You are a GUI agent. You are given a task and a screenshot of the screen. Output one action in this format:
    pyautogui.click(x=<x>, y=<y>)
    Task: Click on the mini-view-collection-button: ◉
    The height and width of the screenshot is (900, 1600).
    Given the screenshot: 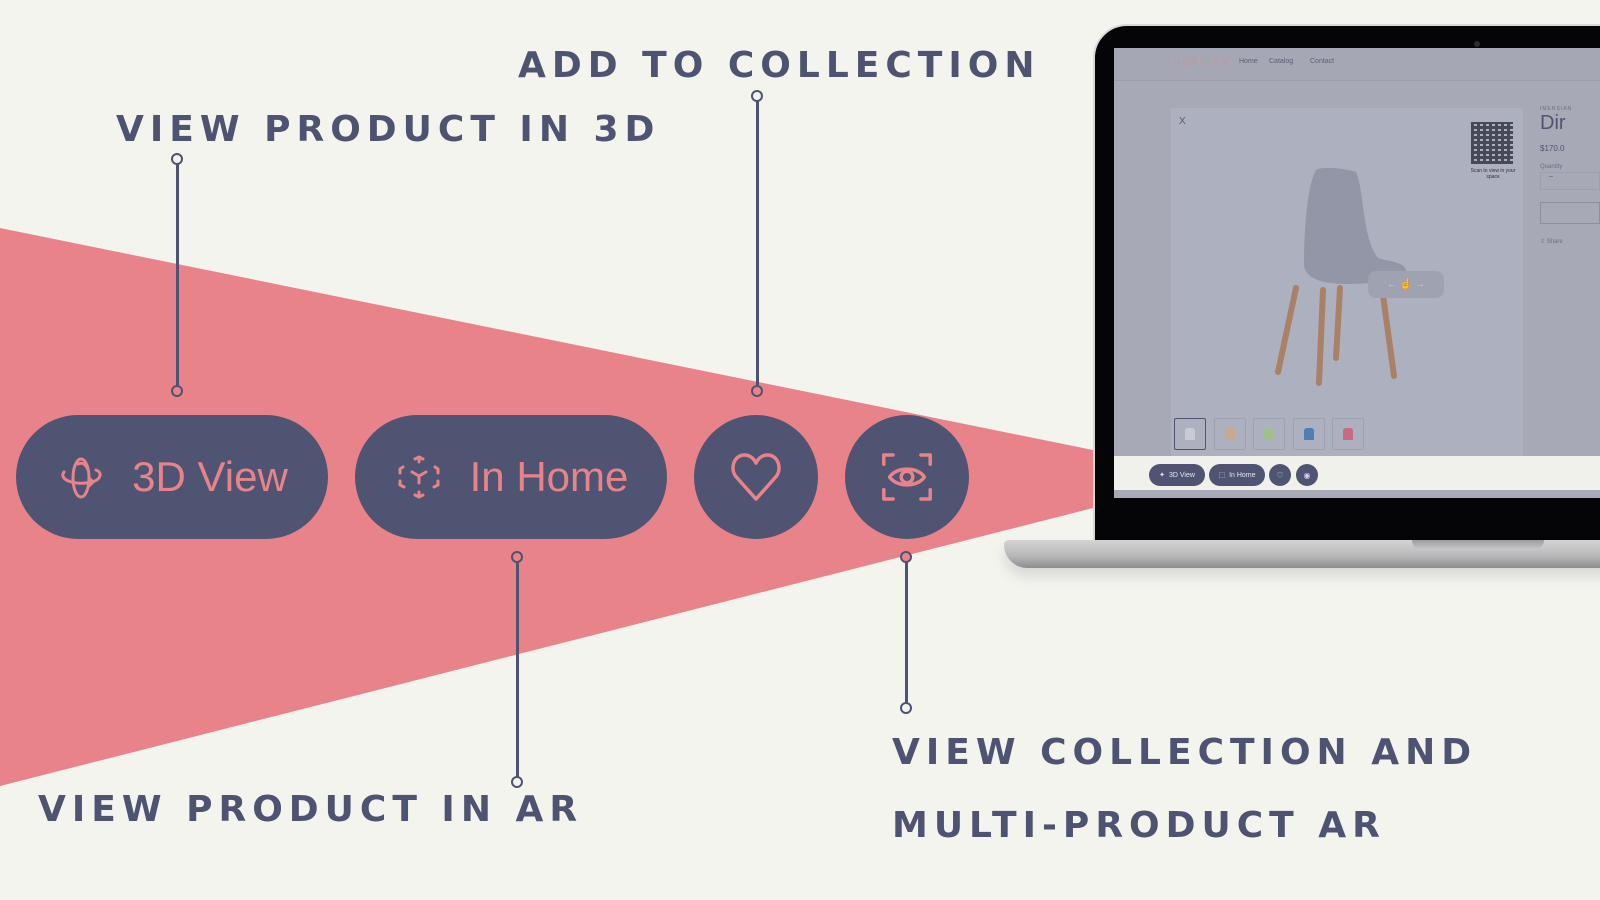 What is the action you would take?
    pyautogui.click(x=1307, y=475)
    